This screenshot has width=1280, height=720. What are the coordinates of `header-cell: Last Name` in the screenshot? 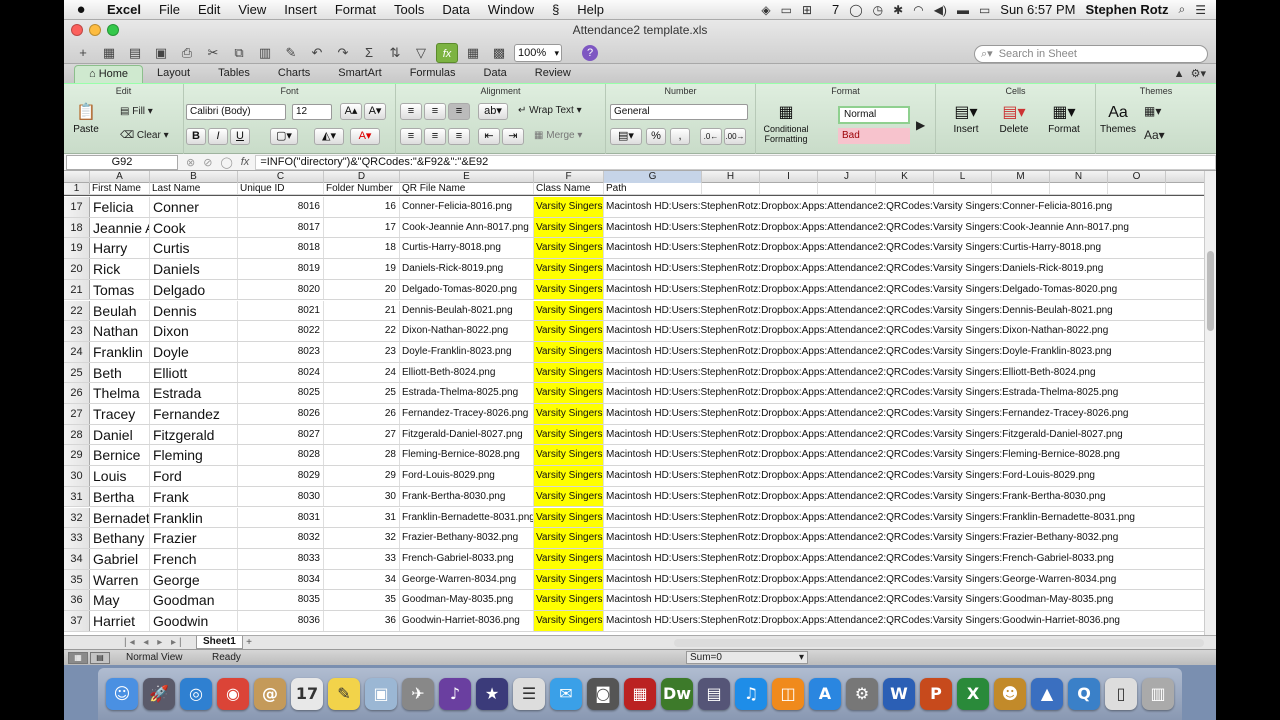 It's located at (194, 188).